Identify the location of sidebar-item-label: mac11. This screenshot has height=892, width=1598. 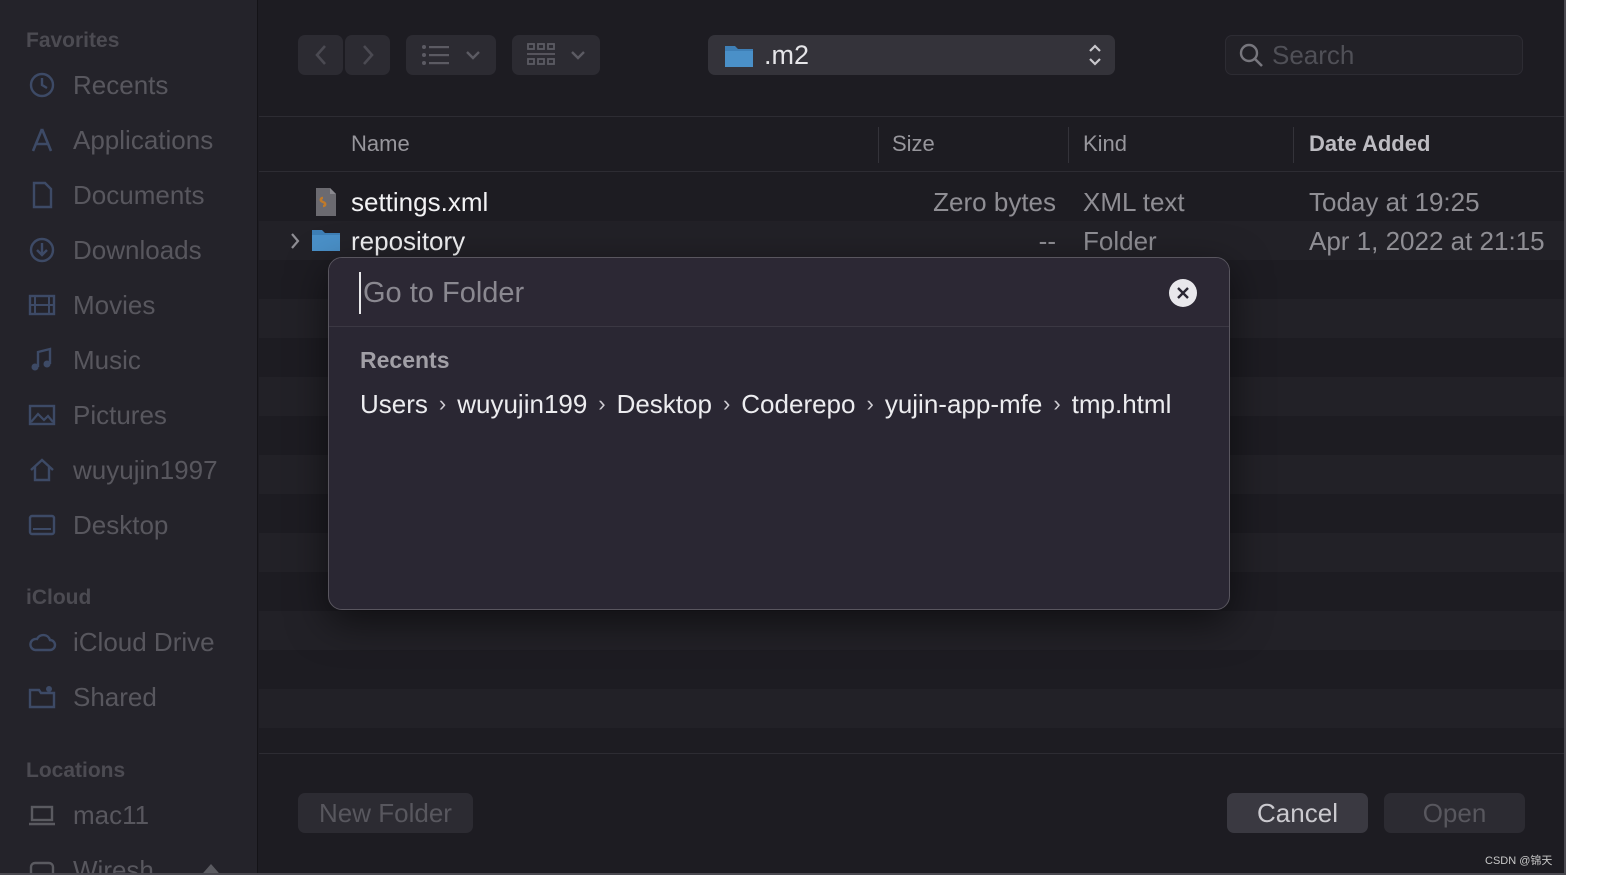
(111, 814).